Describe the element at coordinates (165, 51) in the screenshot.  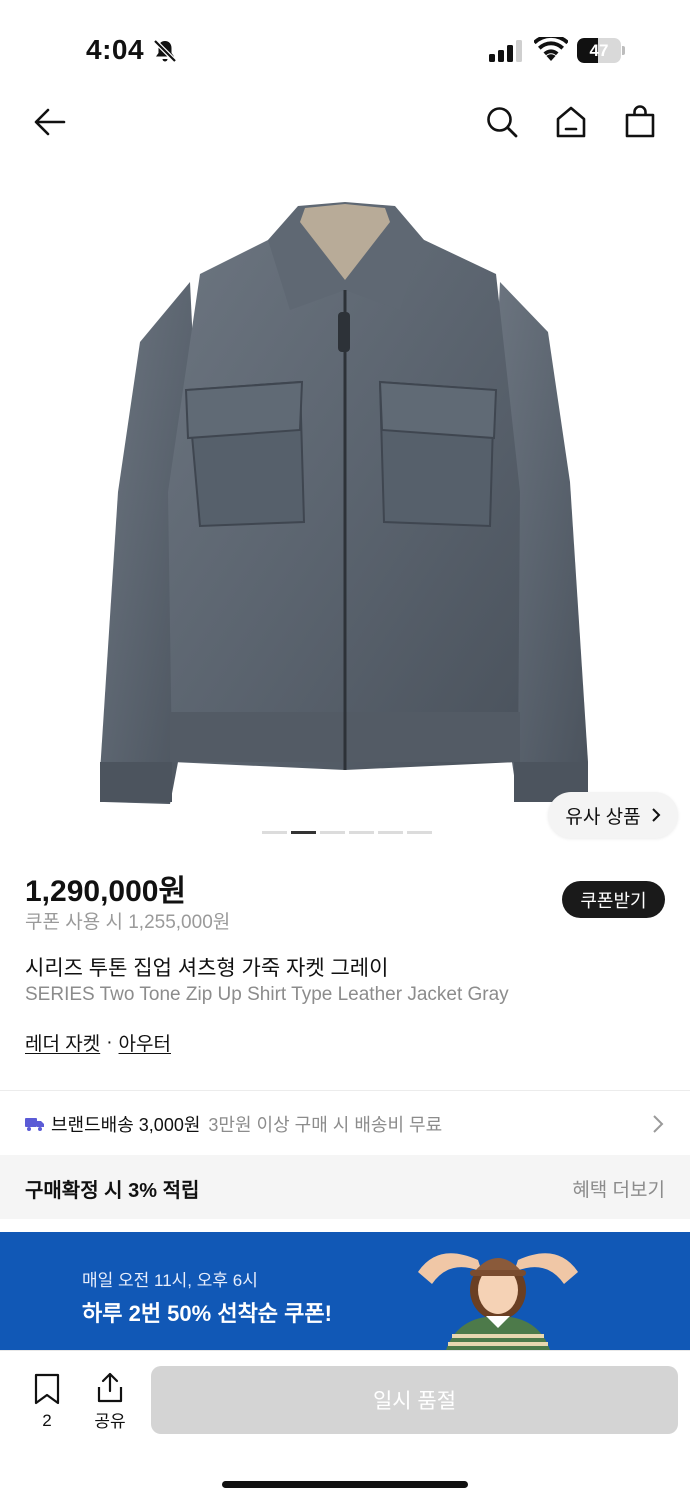
I see `bell-muted-icon` at that location.